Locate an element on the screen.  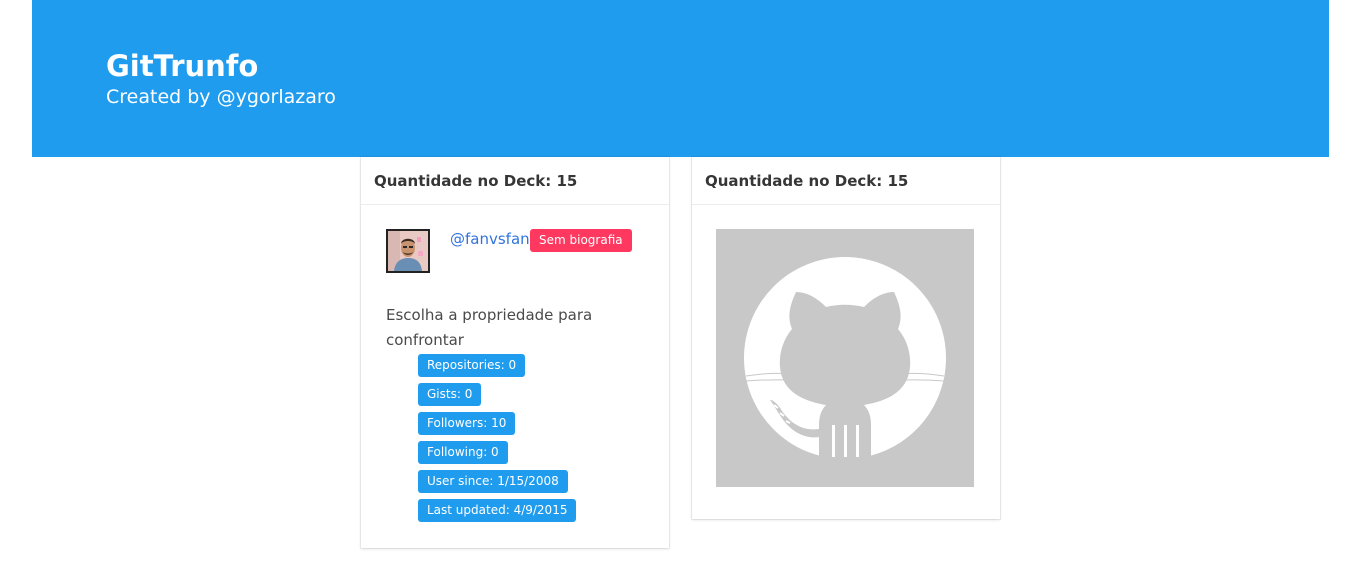
opponent-card-image is located at coordinates (845, 358).